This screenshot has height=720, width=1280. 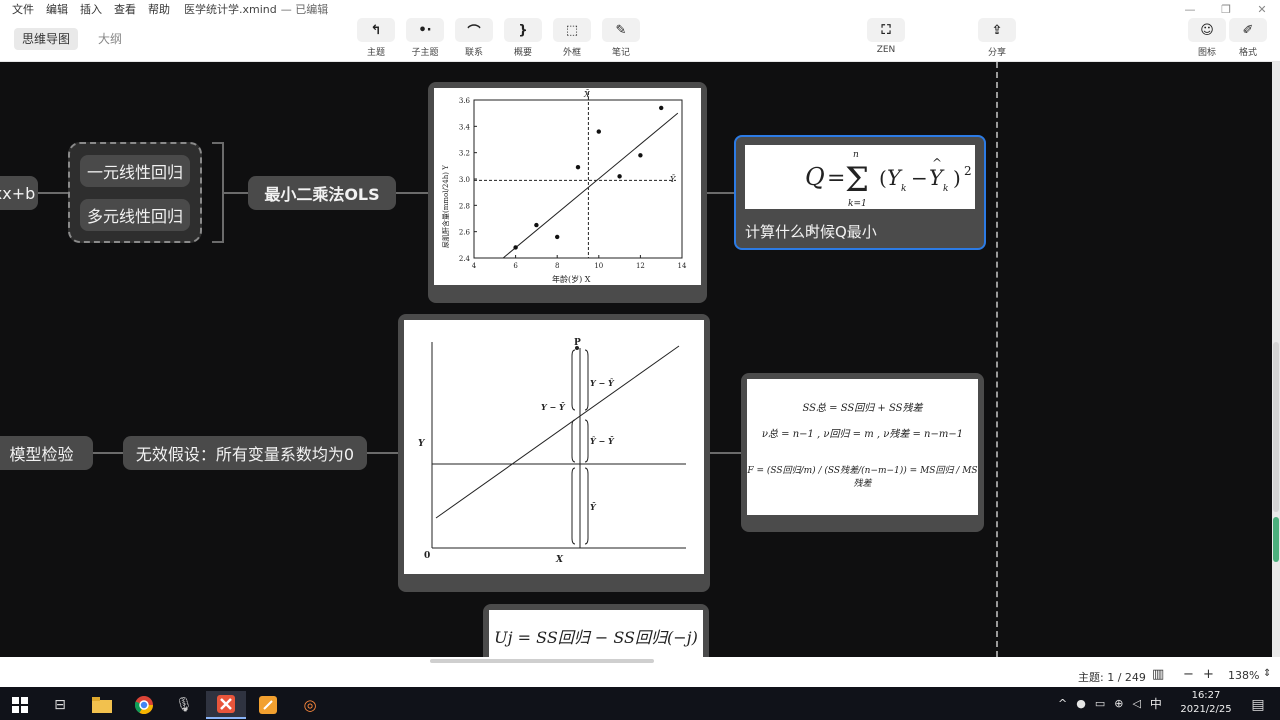 I want to click on menu-help: 帮助, so click(x=159, y=9).